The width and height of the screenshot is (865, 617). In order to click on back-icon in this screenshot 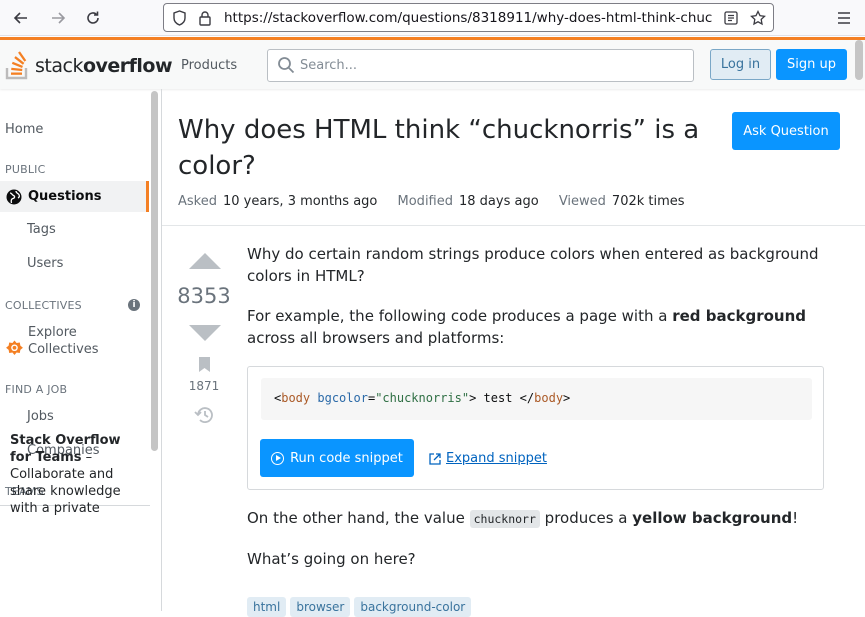, I will do `click(21, 18)`.